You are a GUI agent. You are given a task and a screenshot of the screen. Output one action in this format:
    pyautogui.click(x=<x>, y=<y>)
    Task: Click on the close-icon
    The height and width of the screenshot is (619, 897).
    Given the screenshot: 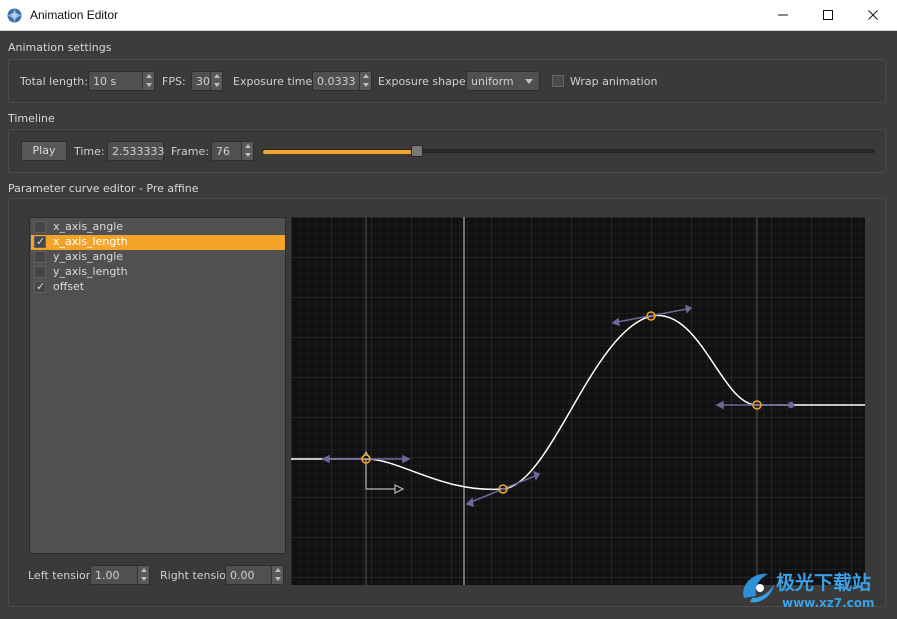 What is the action you would take?
    pyautogui.click(x=872, y=15)
    